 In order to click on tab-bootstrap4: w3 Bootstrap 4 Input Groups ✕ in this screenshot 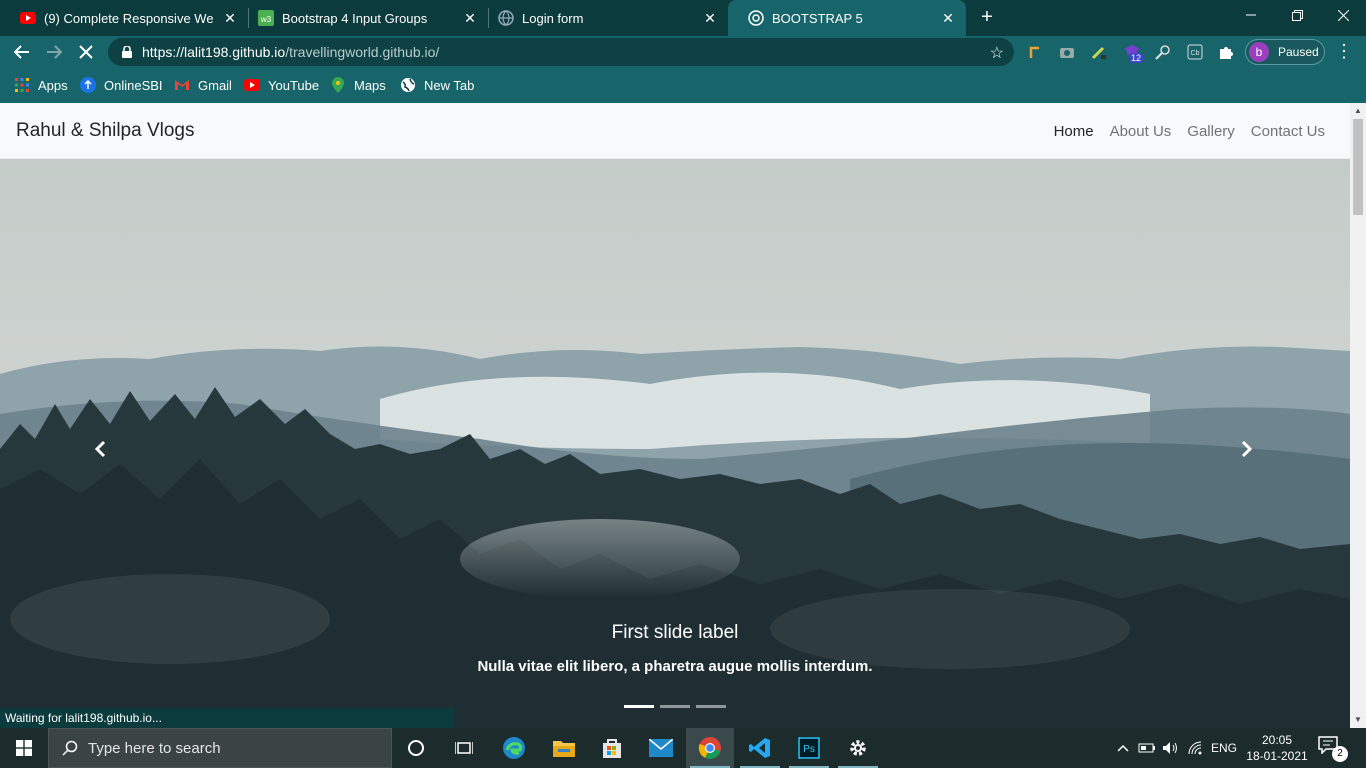, I will do `click(363, 18)`.